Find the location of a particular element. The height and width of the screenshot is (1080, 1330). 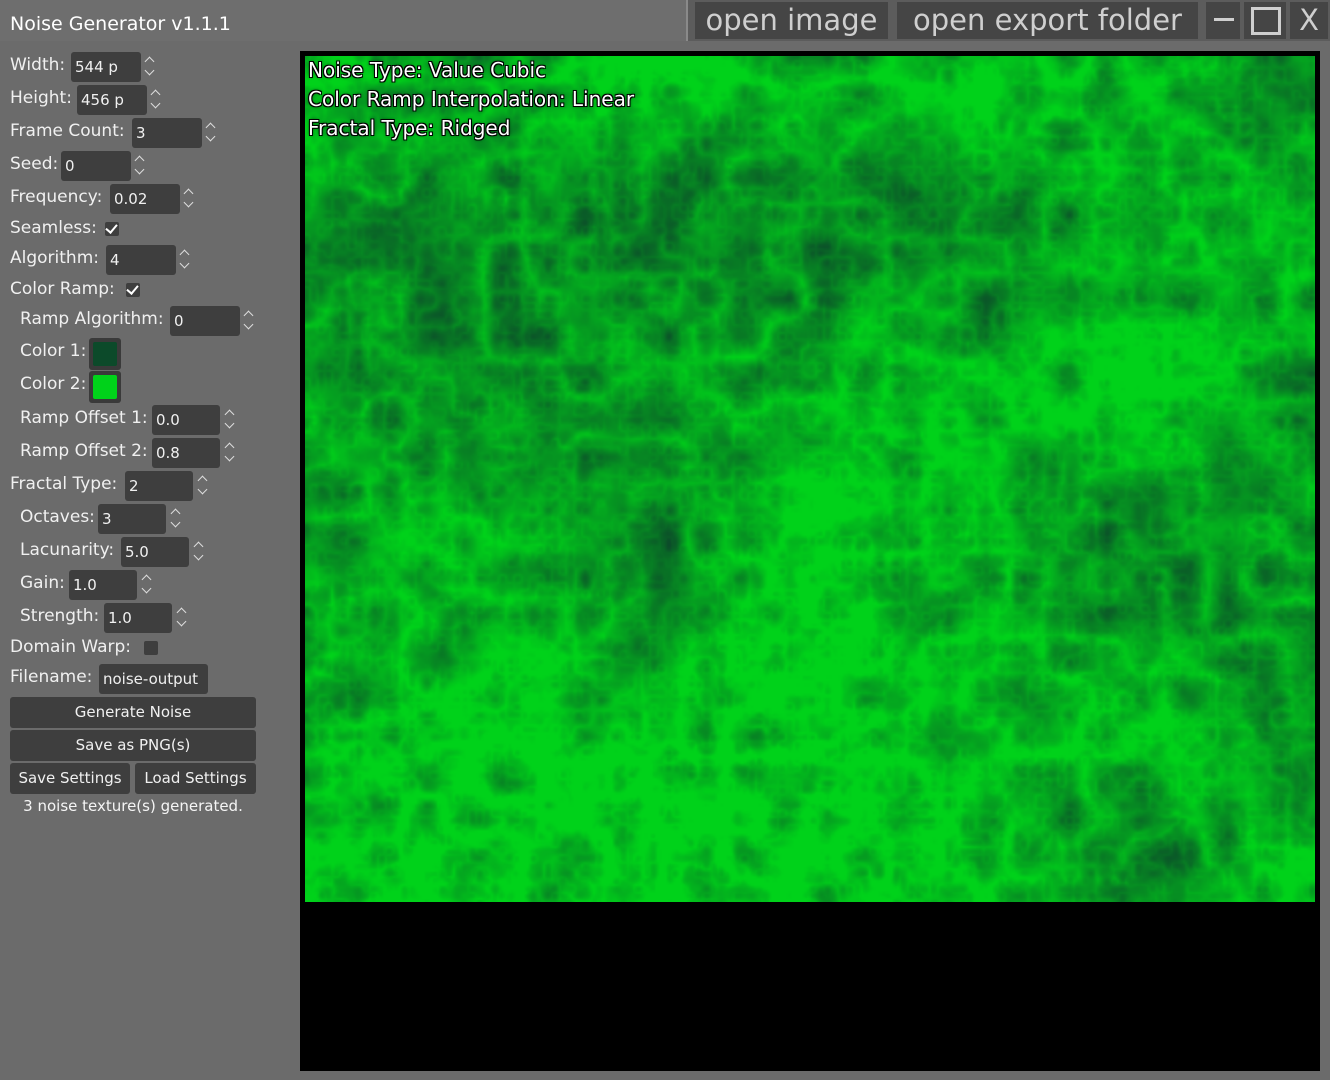

ramp-algorithm-label: Ramp Algorithm: is located at coordinates (92, 319).